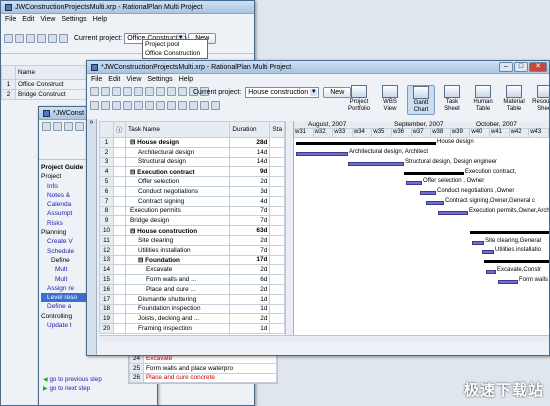 Image resolution: width=550 pixels, height=406 pixels. Describe the element at coordinates (506, 67) in the screenshot. I see `minimize-button: –` at that location.